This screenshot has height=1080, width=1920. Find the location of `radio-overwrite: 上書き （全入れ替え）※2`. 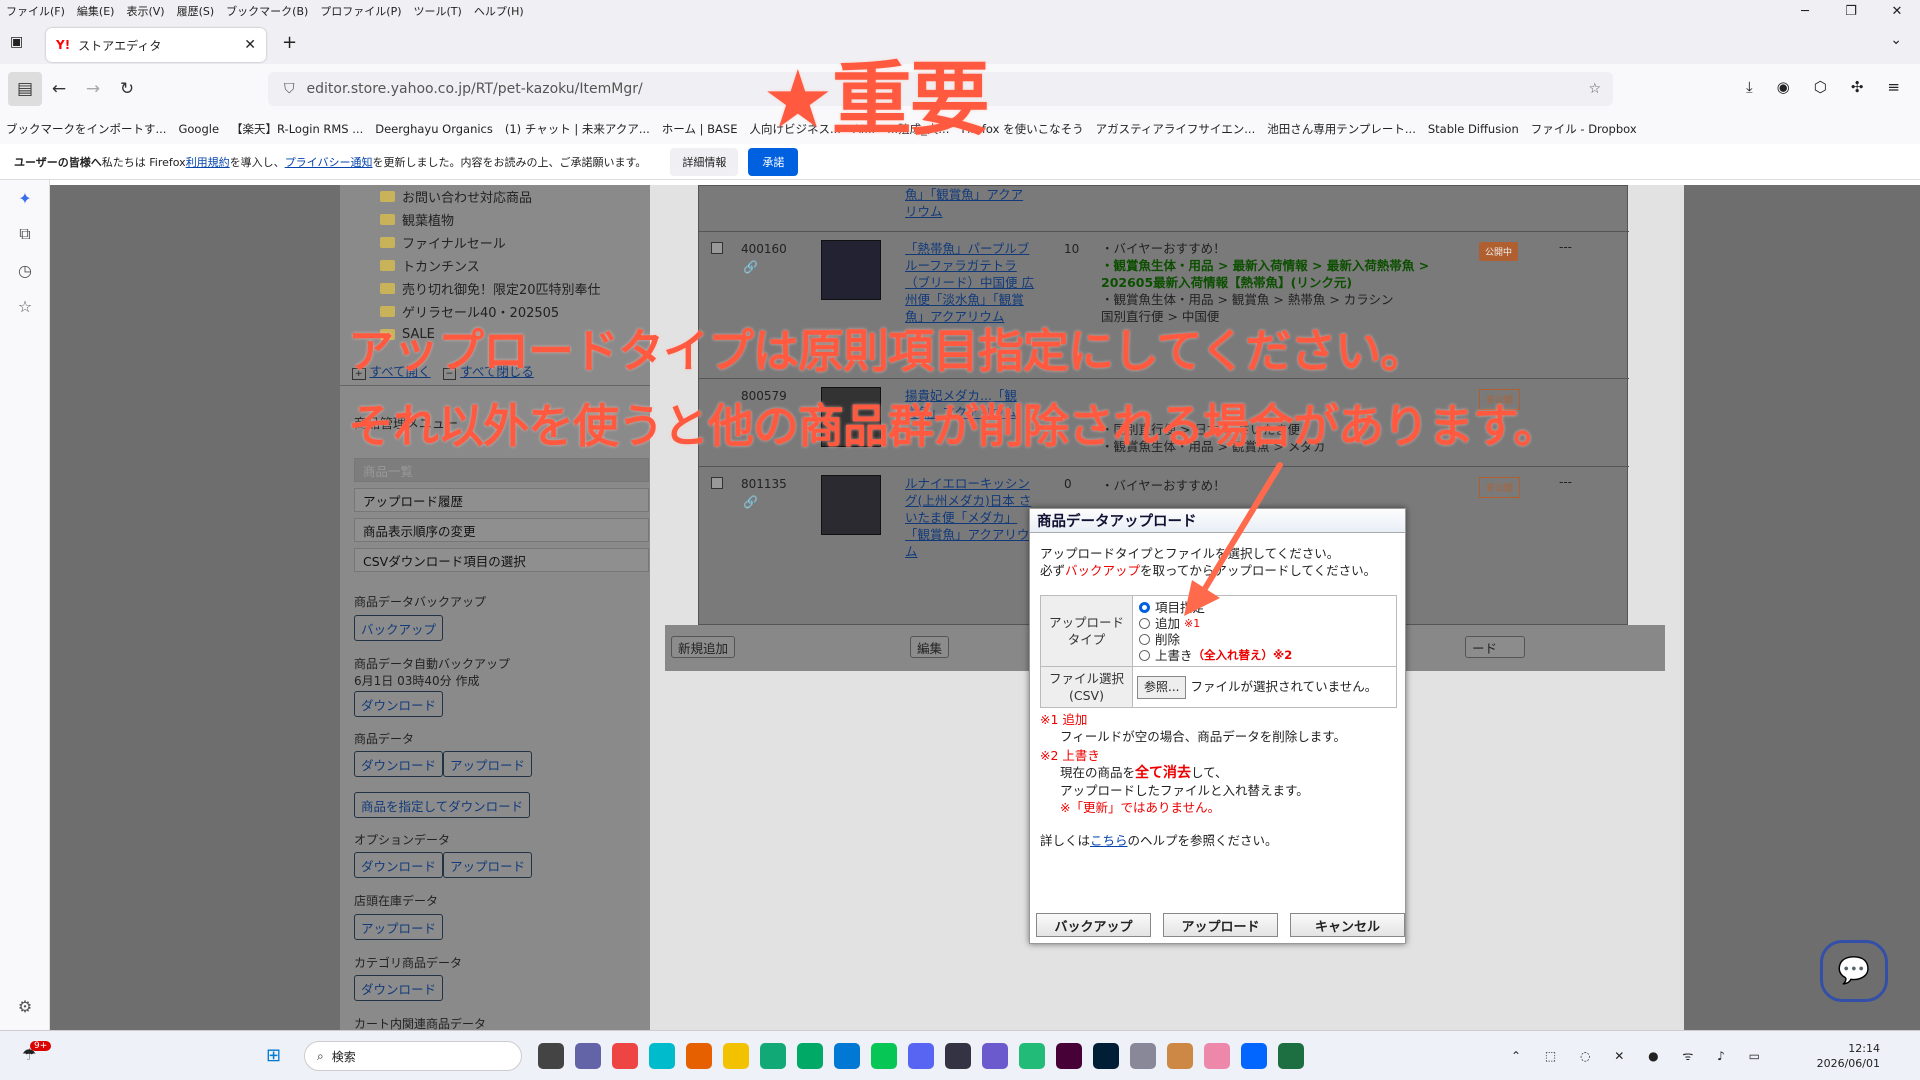

radio-overwrite: 上書き （全入れ替え）※2 is located at coordinates (1265, 655).